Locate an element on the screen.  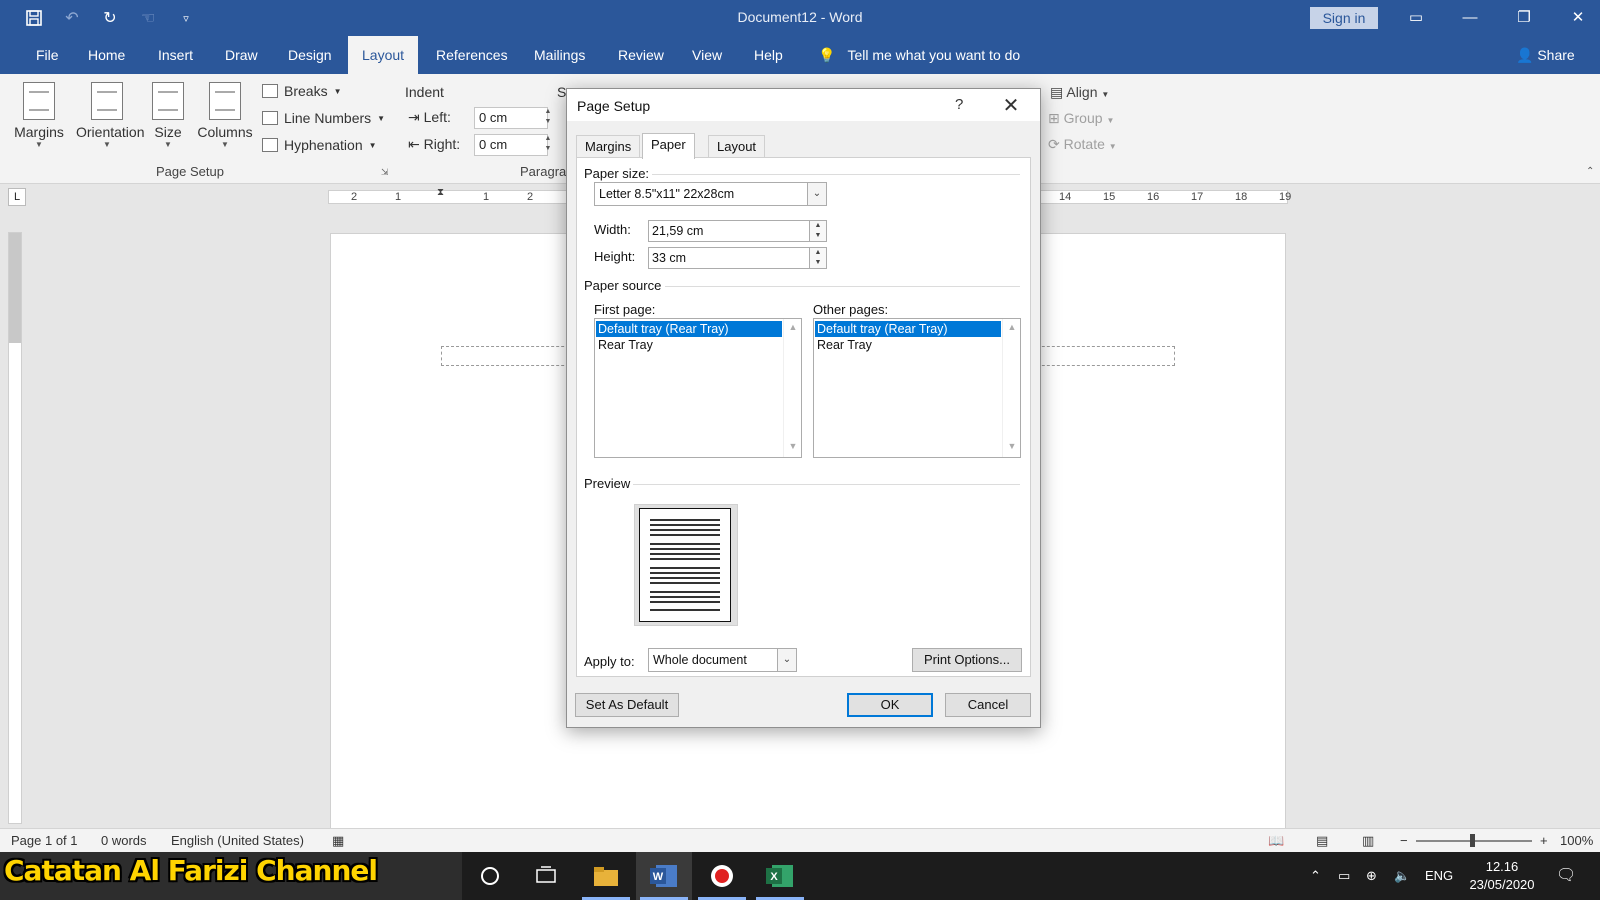
screen-recorder-icon is located at coordinates (722, 876).